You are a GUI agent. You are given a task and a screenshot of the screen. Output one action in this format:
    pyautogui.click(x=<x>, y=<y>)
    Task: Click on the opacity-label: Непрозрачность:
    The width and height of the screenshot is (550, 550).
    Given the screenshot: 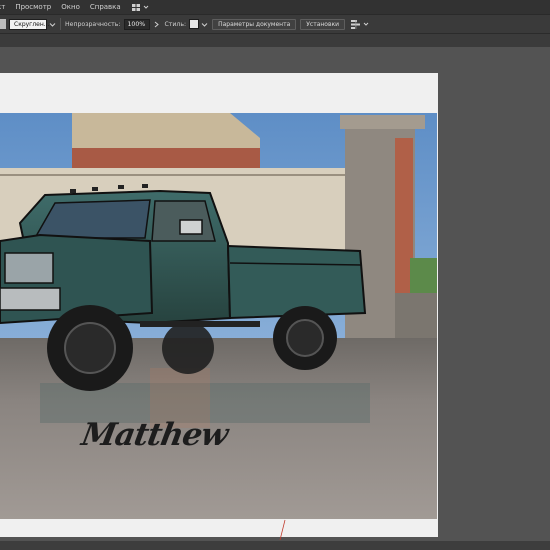 What is the action you would take?
    pyautogui.click(x=93, y=24)
    